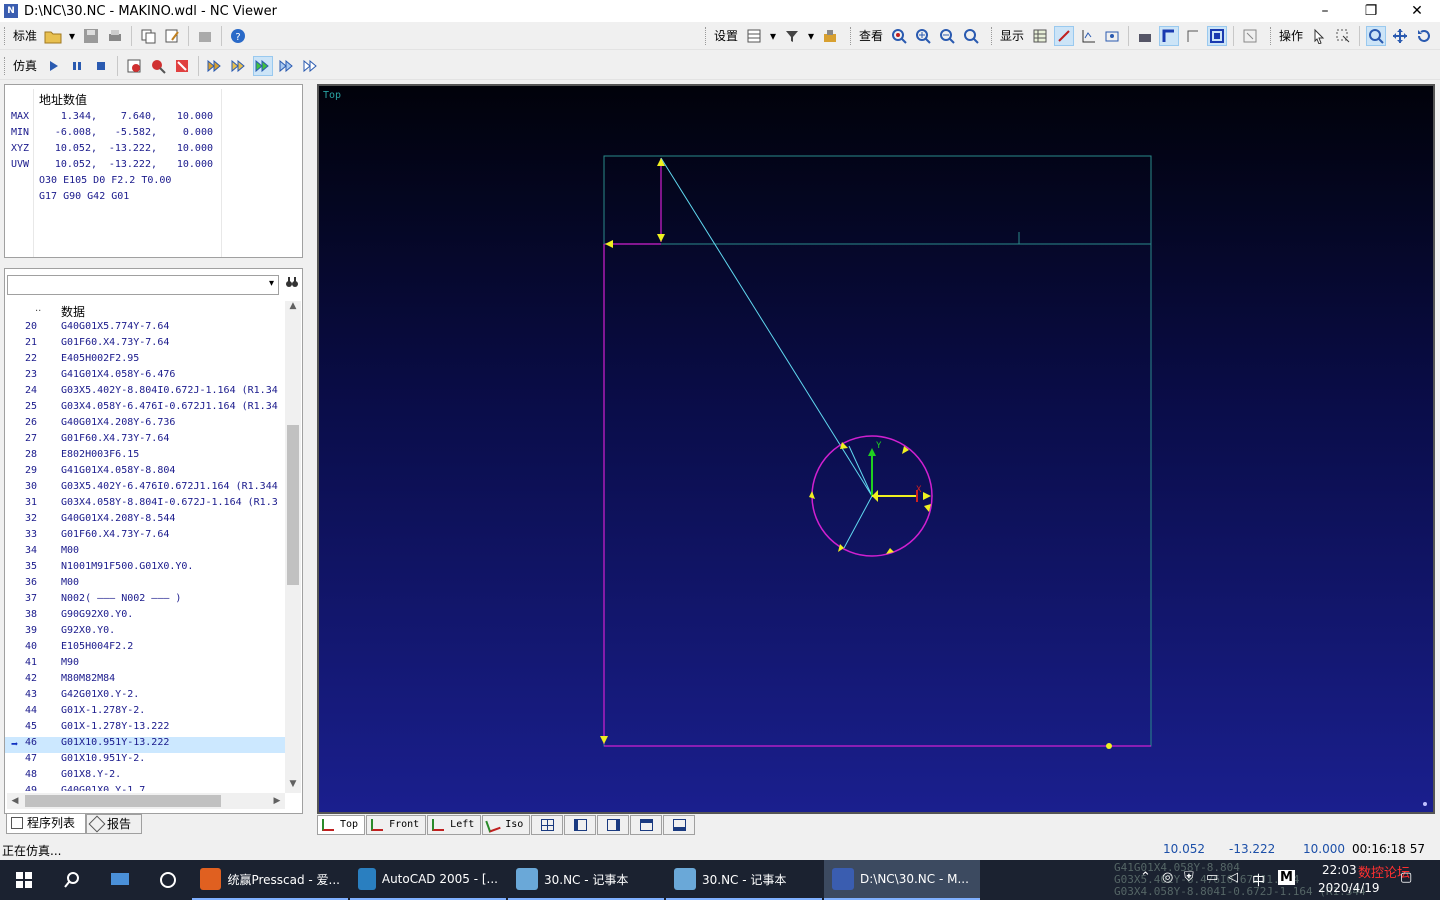 The width and height of the screenshot is (1440, 900). What do you see at coordinates (145, 617) in the screenshot?
I see `list-item: 38 G90G92X0.Y0.` at bounding box center [145, 617].